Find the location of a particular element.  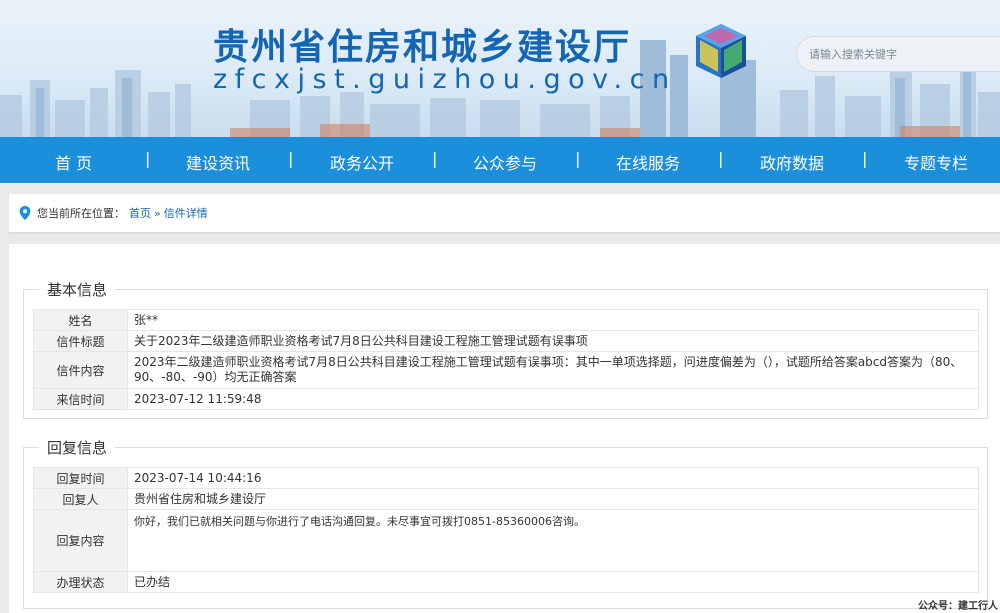

letter-content-label: 信件内容 is located at coordinates (80, 370).